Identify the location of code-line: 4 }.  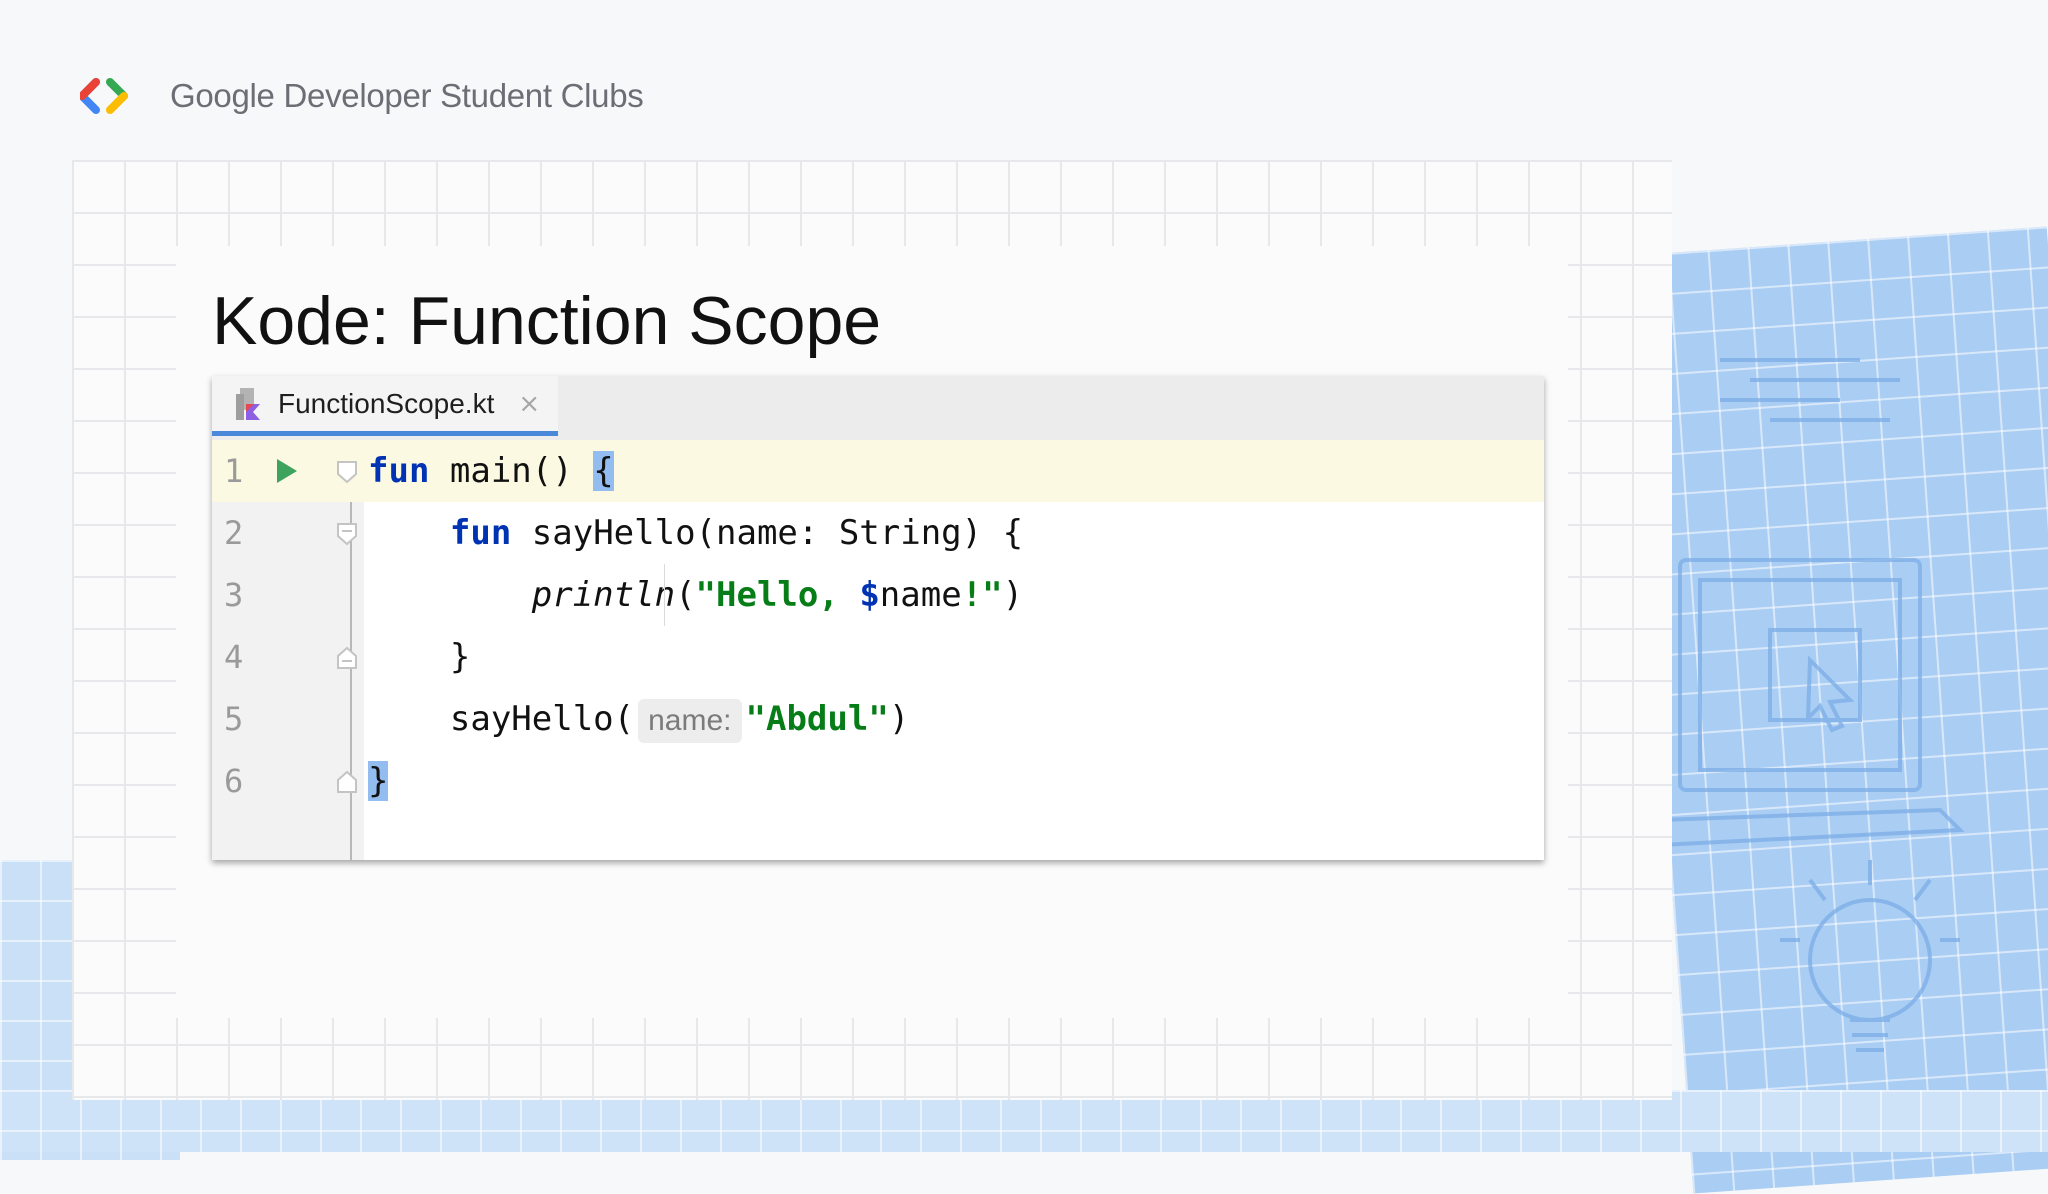
(878, 657).